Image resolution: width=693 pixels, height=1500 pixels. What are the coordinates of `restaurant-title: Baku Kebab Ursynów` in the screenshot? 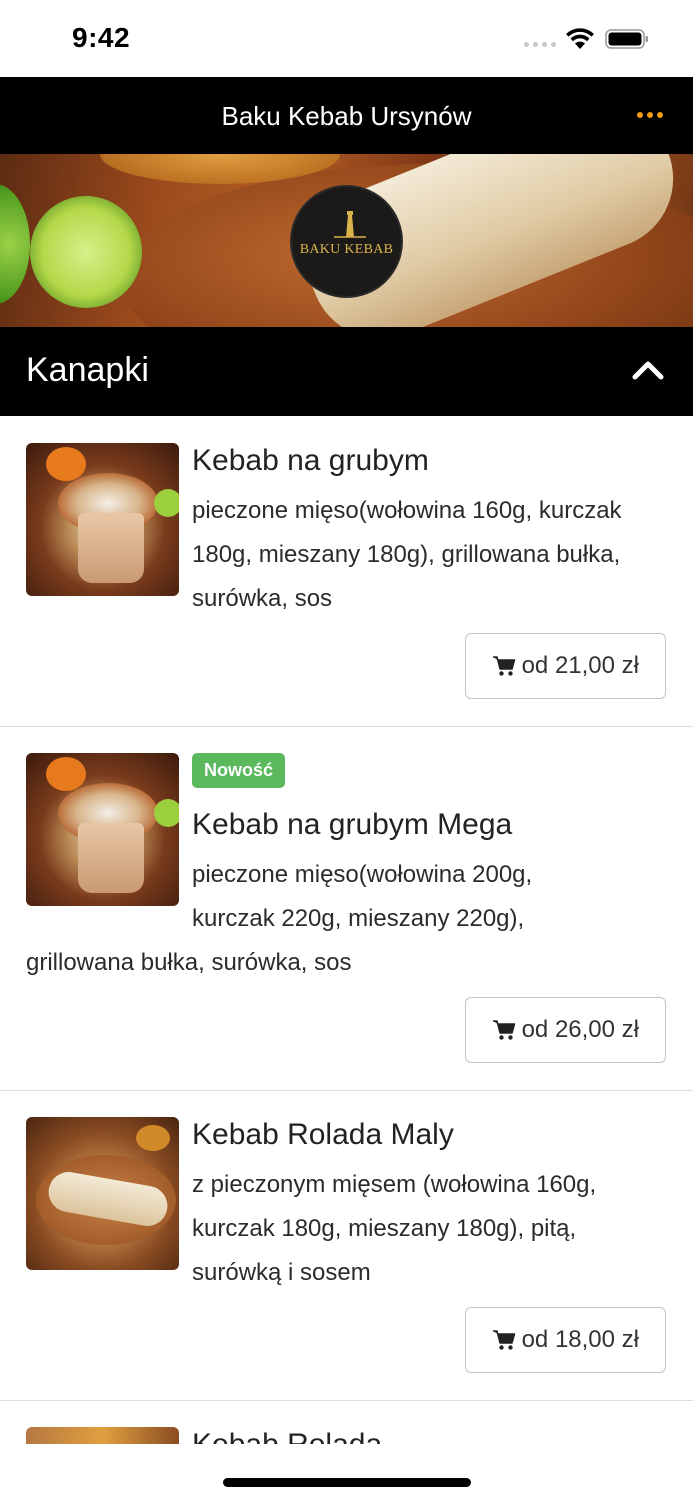 It's located at (346, 116).